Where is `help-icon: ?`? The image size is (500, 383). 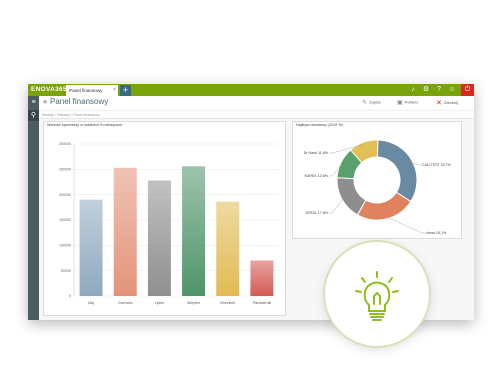 help-icon: ? is located at coordinates (439, 90).